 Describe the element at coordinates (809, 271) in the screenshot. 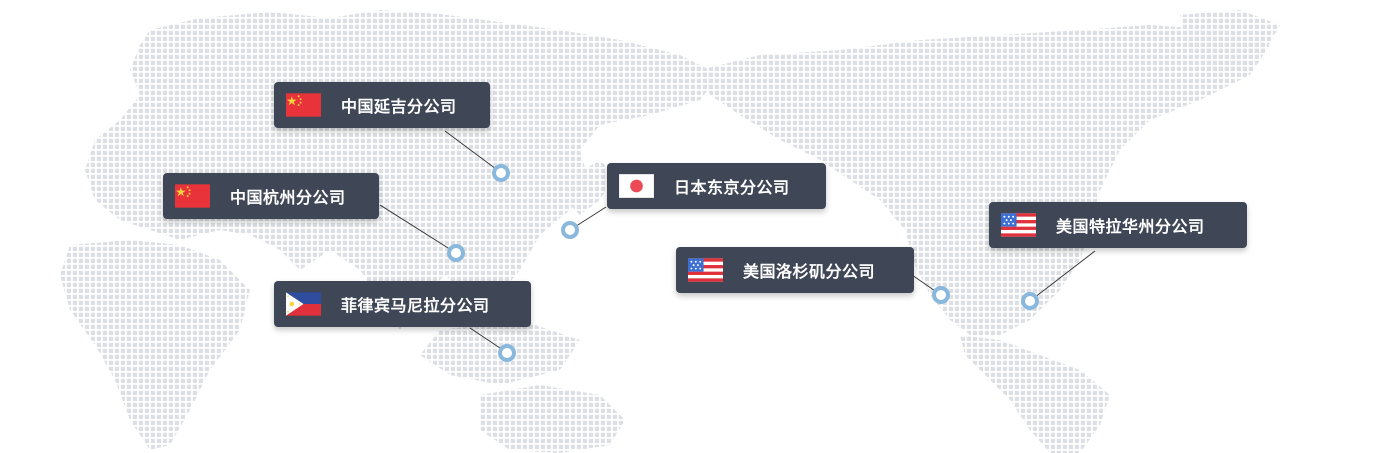

I see `office-name: 美国洛杉矶分公司` at that location.